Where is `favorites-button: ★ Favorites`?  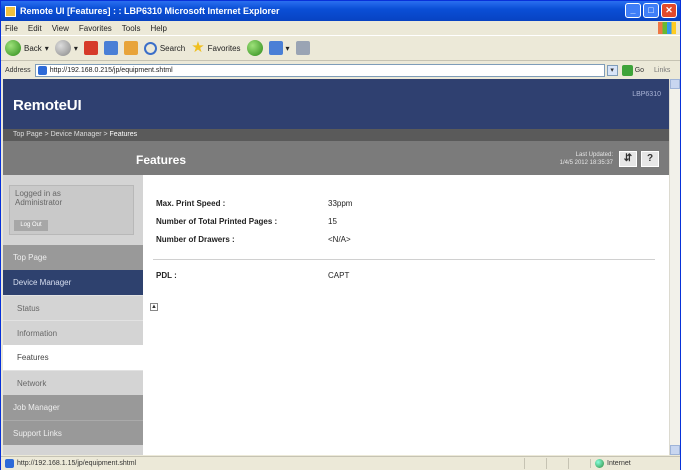
favorites-button: ★ Favorites is located at coordinates (216, 47).